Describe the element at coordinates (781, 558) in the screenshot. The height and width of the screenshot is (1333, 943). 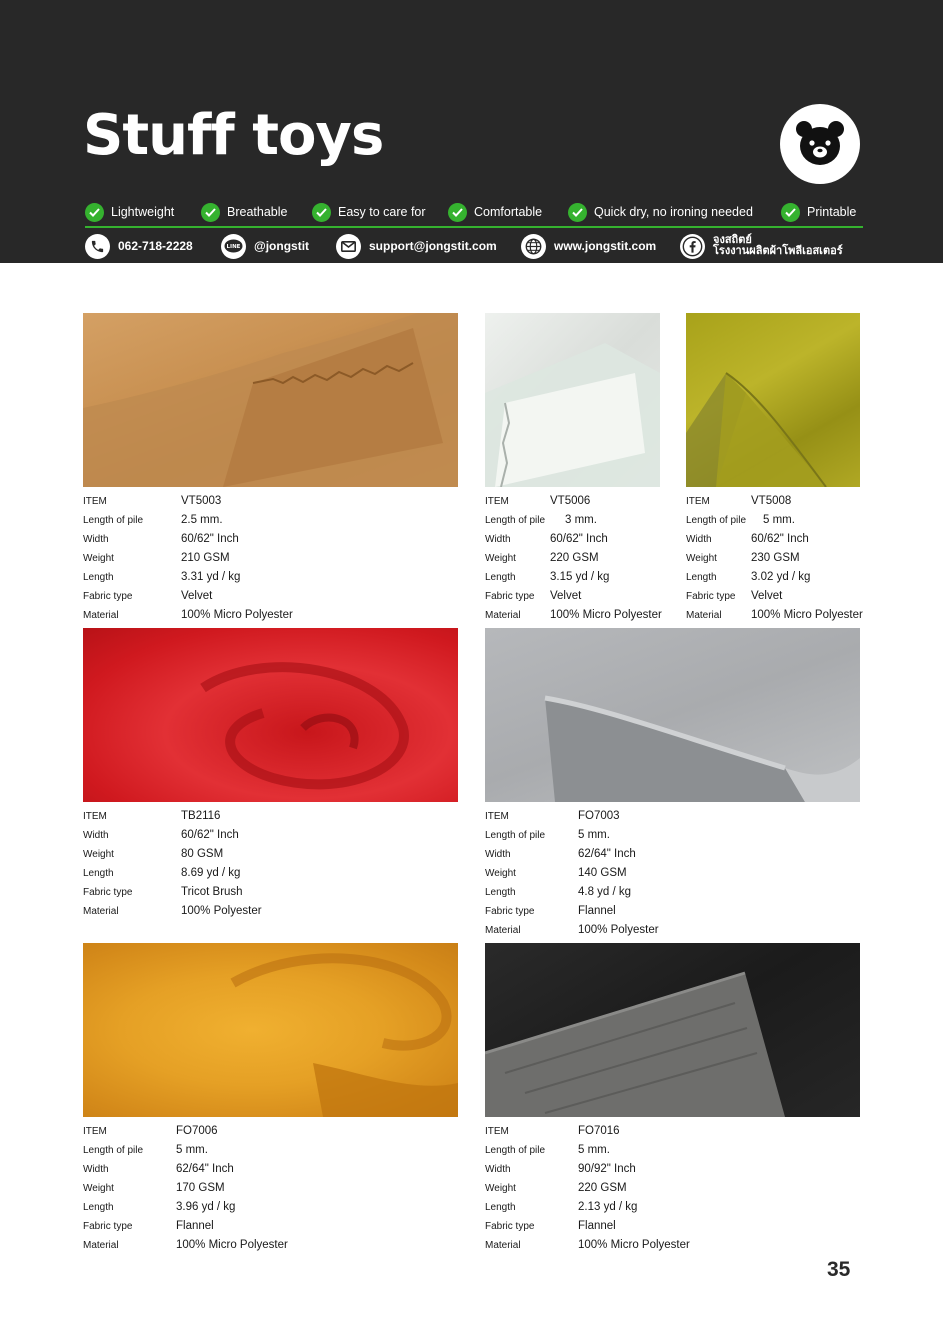
I see `spec-row: Weight 230 GSM` at that location.